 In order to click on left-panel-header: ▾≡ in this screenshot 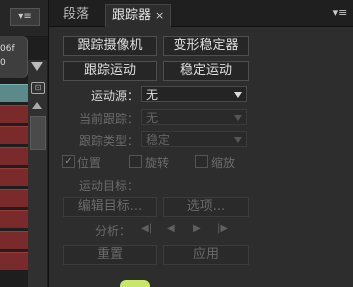, I will do `click(24, 18)`.